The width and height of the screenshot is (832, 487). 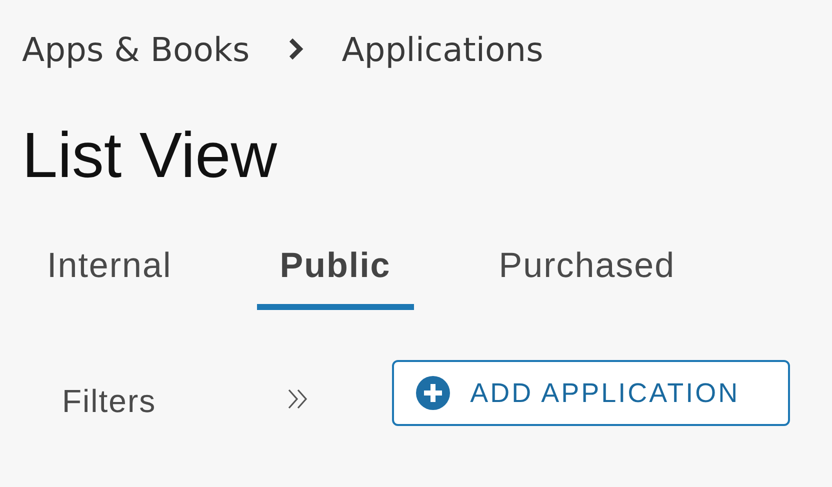 I want to click on tab: Internal, so click(x=109, y=278).